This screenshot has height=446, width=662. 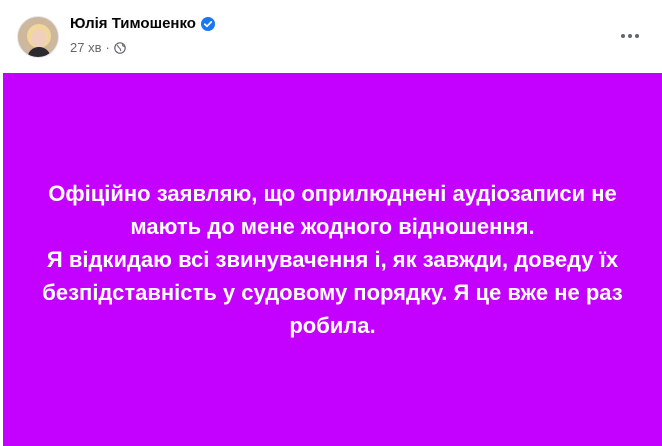 I want to click on post-timestamp: 27 хв, so click(x=85, y=47).